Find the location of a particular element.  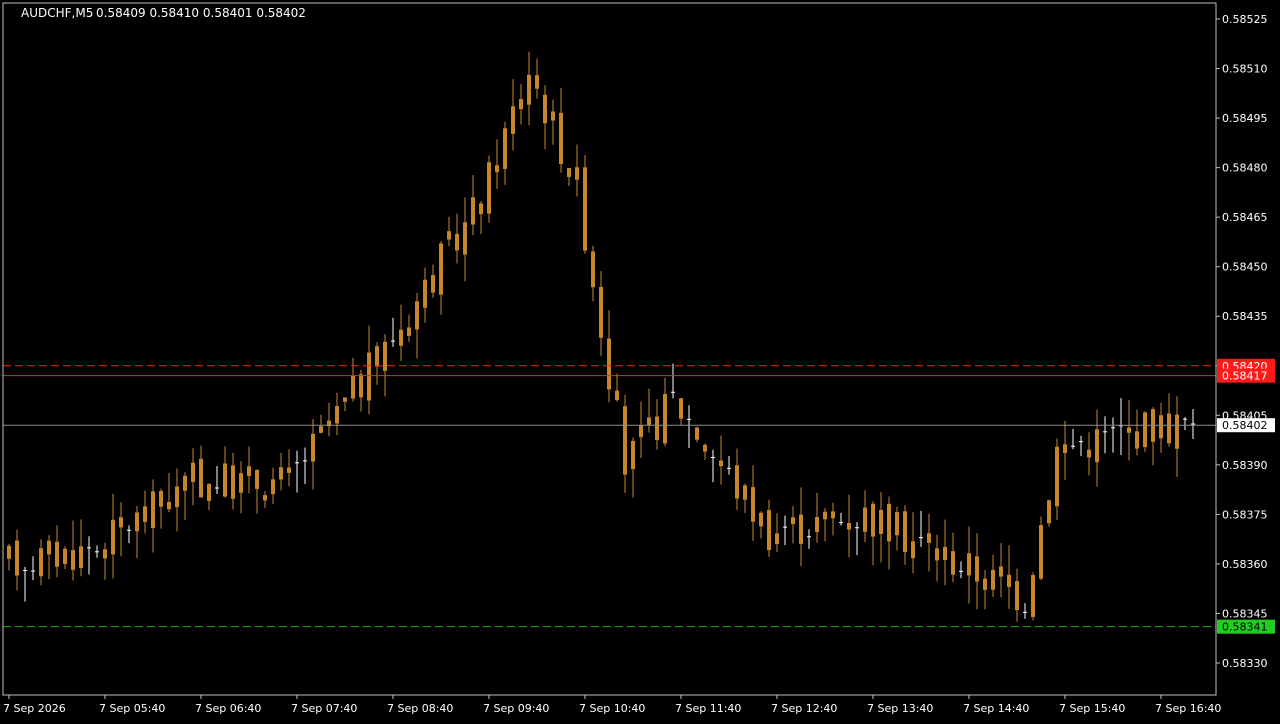

symbol-timeframe-label: AUDCHF,M5 is located at coordinates (57, 13).